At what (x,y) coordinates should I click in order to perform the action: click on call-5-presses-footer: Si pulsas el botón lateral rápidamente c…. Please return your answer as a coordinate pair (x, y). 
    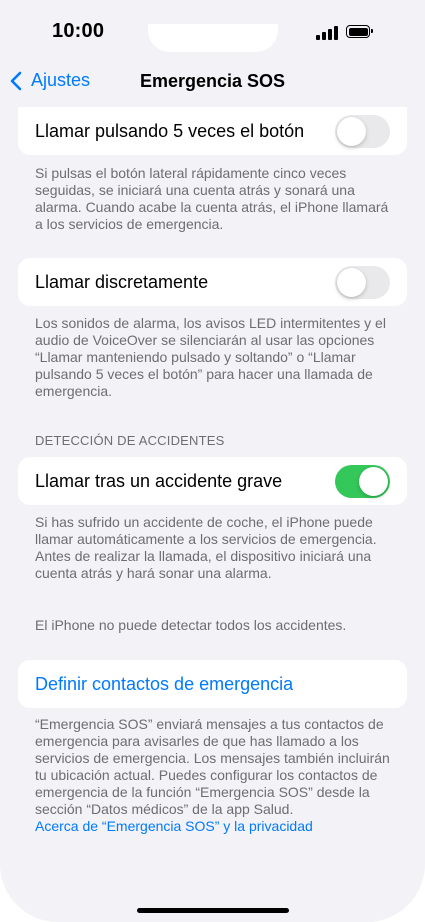
    Looking at the image, I should click on (212, 198).